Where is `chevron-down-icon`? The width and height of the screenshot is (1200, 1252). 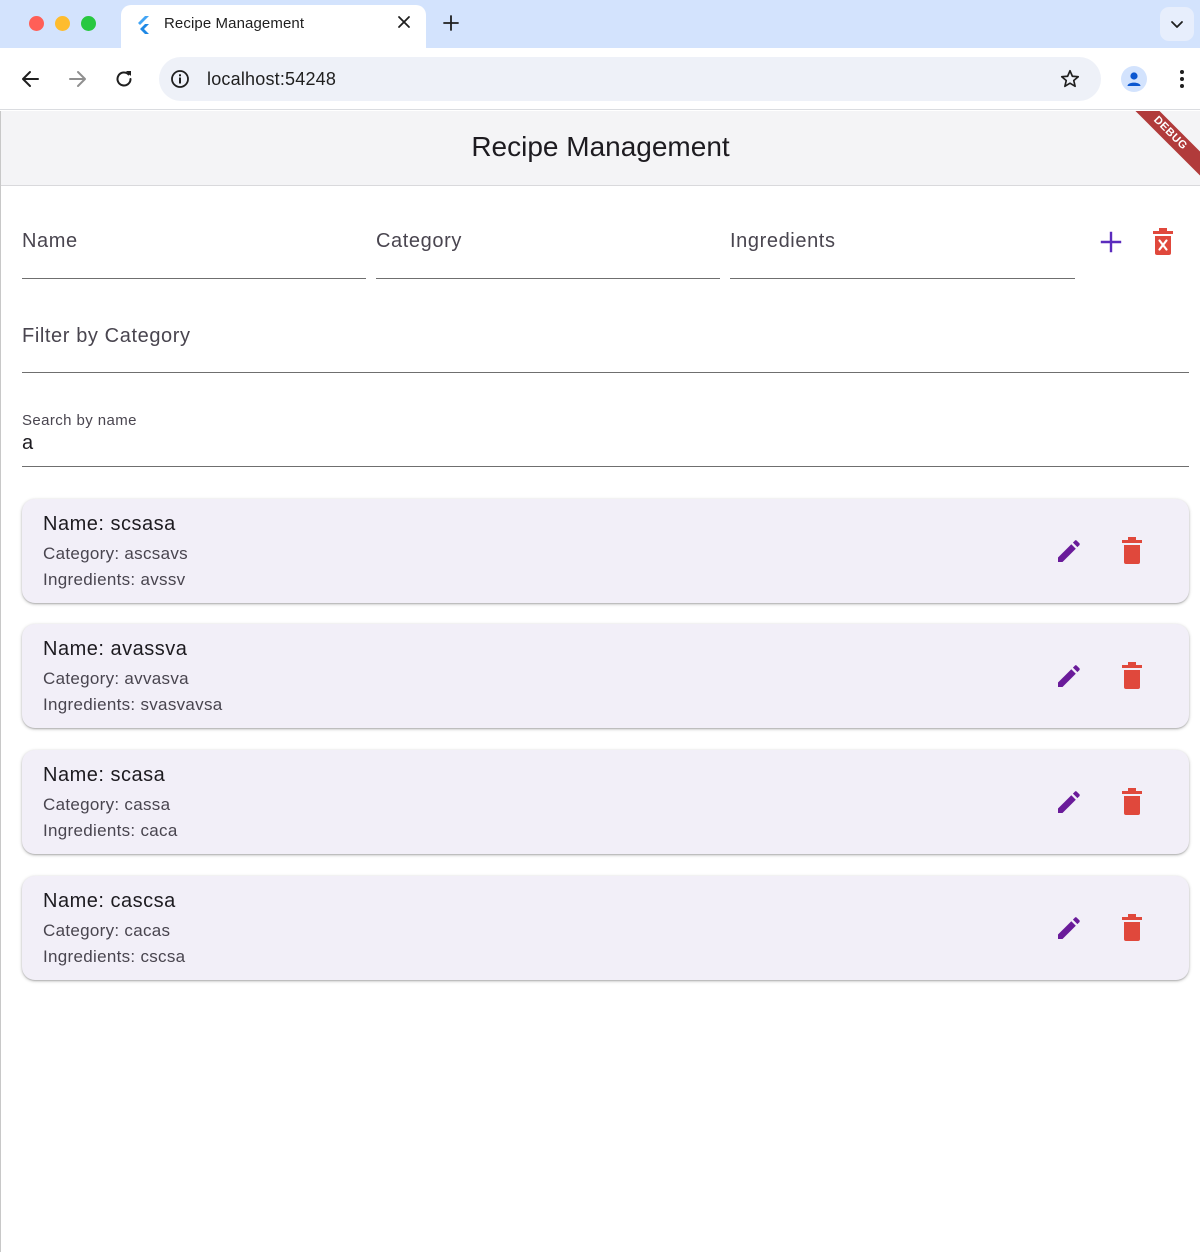
chevron-down-icon is located at coordinates (1177, 24).